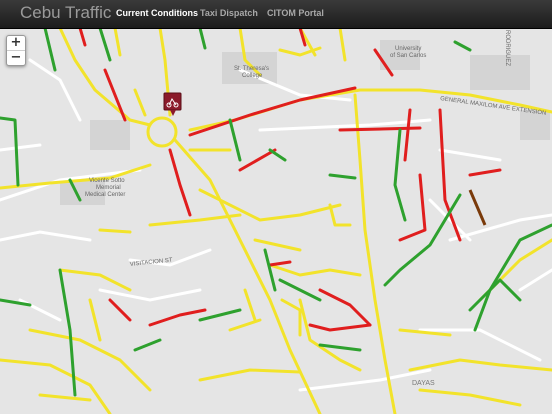 The image size is (552, 414). What do you see at coordinates (229, 13) in the screenshot?
I see `nav-taxi-dispatch: Taxi Dispatch` at bounding box center [229, 13].